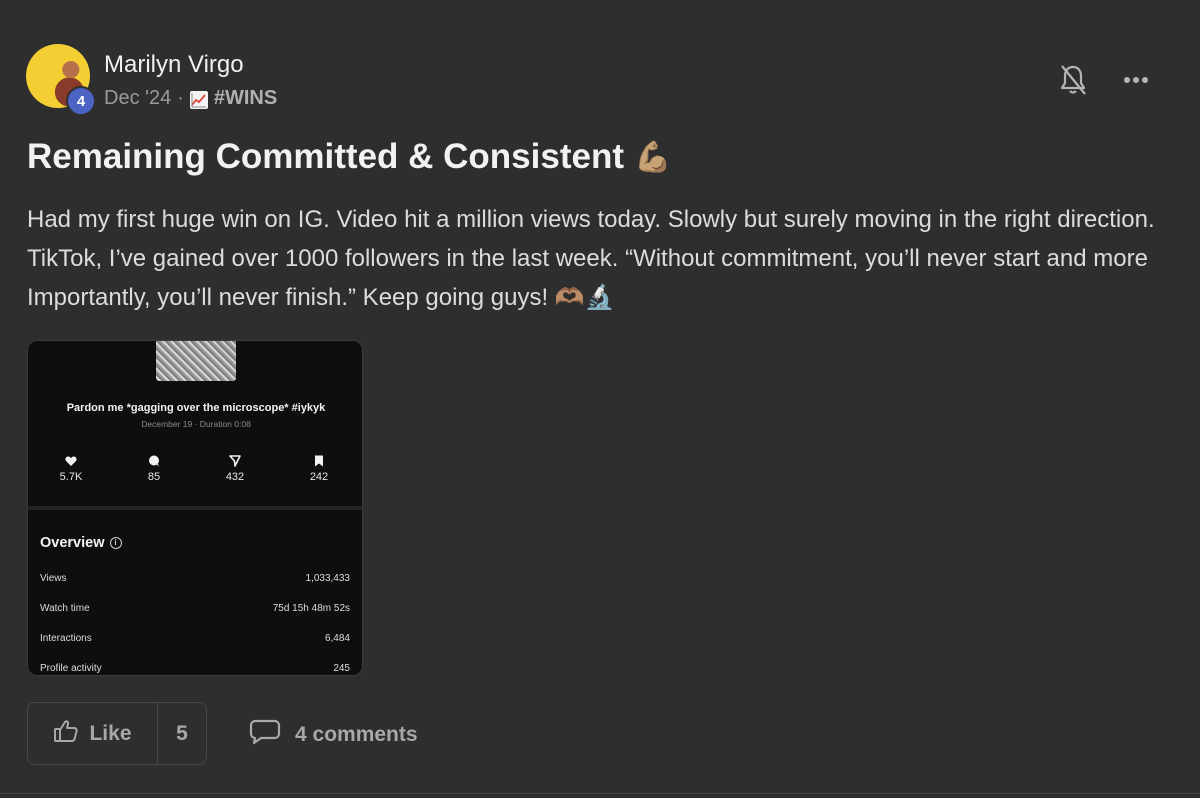 This screenshot has width=1200, height=798. Describe the element at coordinates (65, 608) in the screenshot. I see `overview-label: Watch time` at that location.